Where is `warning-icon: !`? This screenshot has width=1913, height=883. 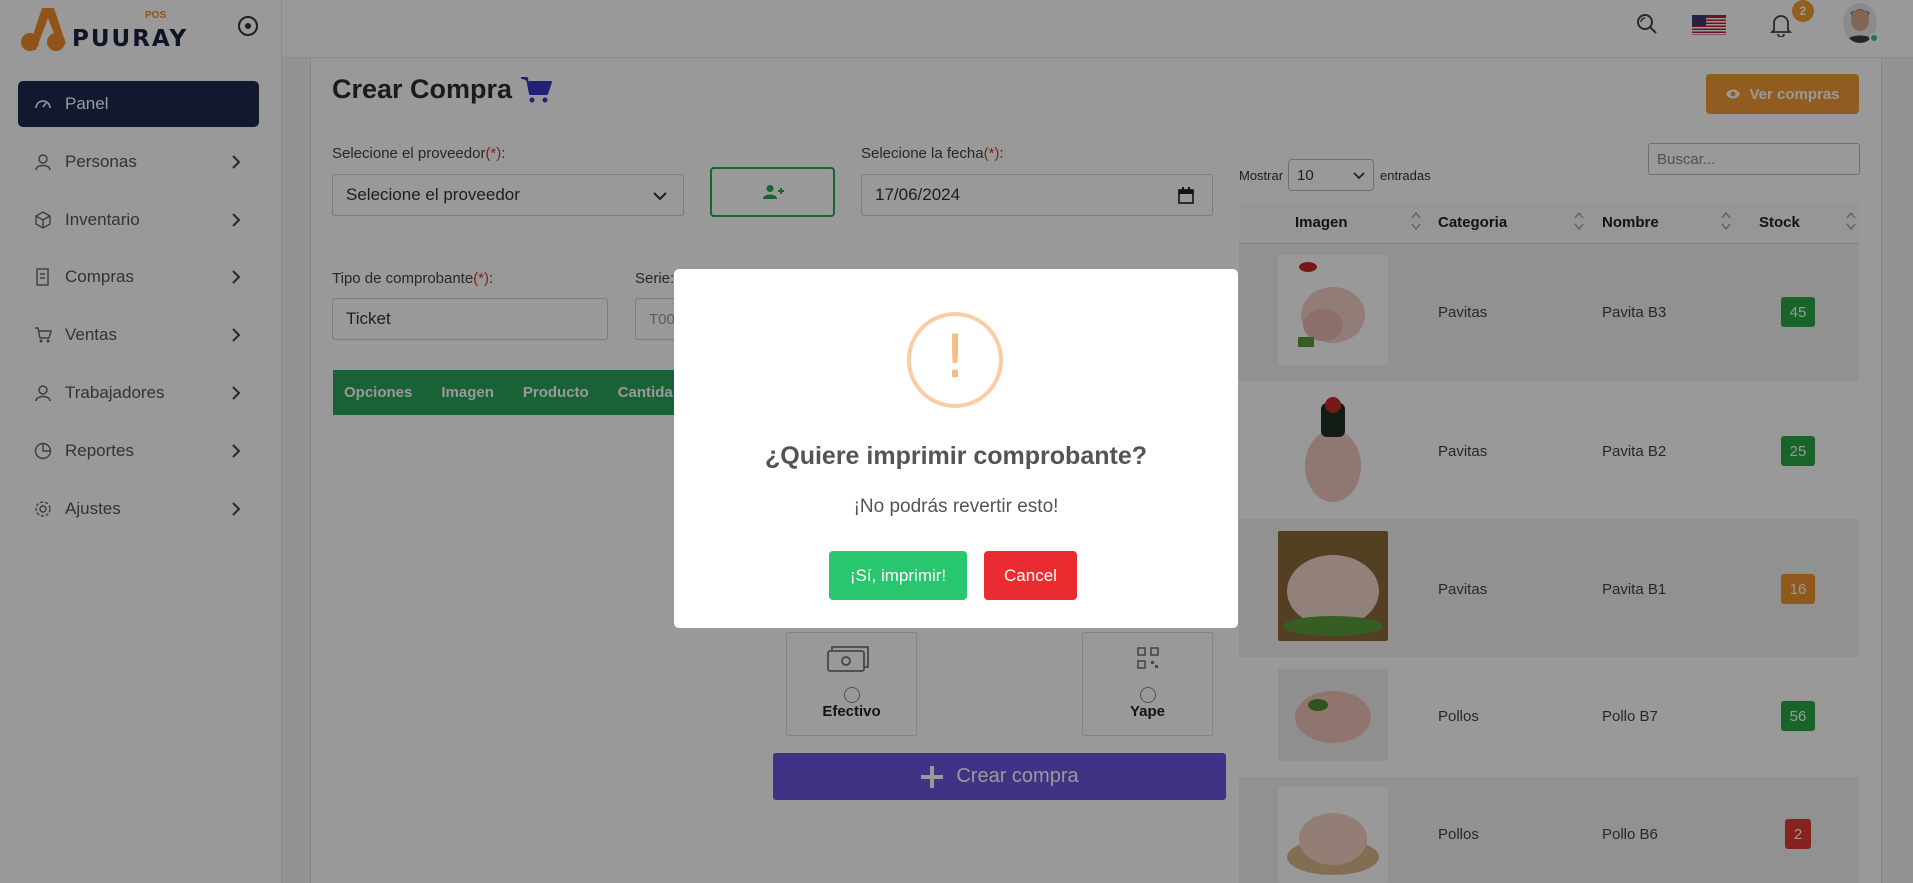
warning-icon: ! is located at coordinates (955, 360).